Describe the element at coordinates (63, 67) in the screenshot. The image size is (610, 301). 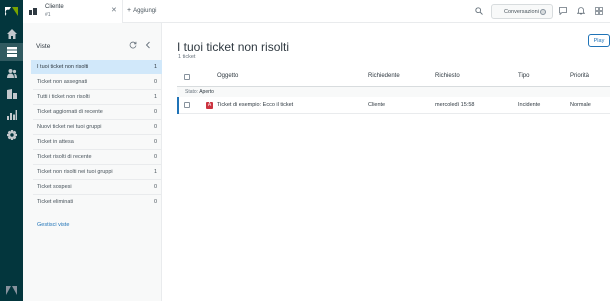
I see `view-label: I tuoi ticket non risolti` at that location.